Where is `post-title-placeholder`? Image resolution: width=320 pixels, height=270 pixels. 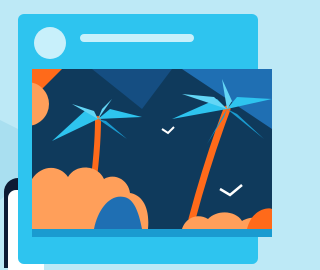
post-title-placeholder is located at coordinates (137, 38).